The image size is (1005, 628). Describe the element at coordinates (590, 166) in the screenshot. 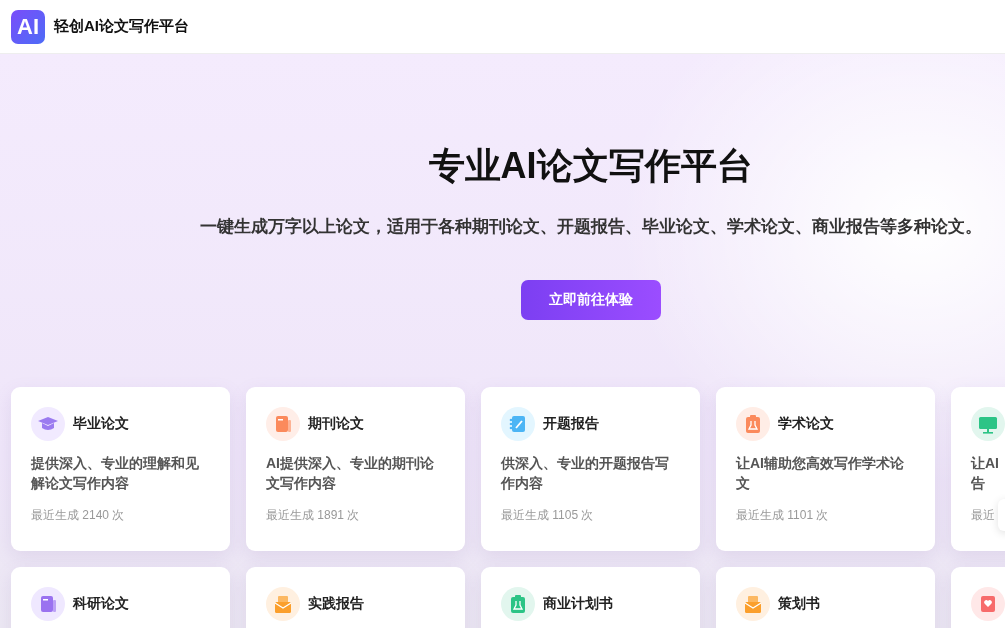

I see `hero-title: 专业AI论文写作平台` at that location.